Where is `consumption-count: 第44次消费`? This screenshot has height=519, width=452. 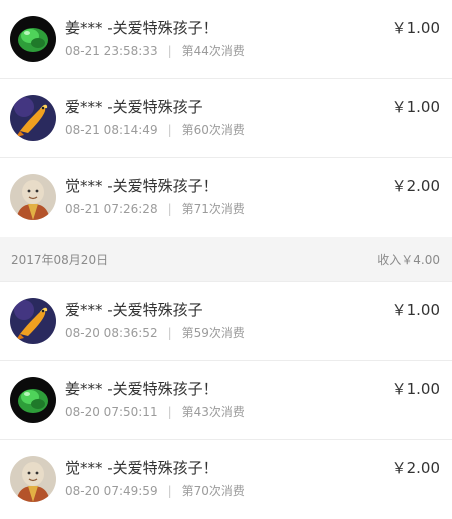 consumption-count: 第44次消费 is located at coordinates (213, 51).